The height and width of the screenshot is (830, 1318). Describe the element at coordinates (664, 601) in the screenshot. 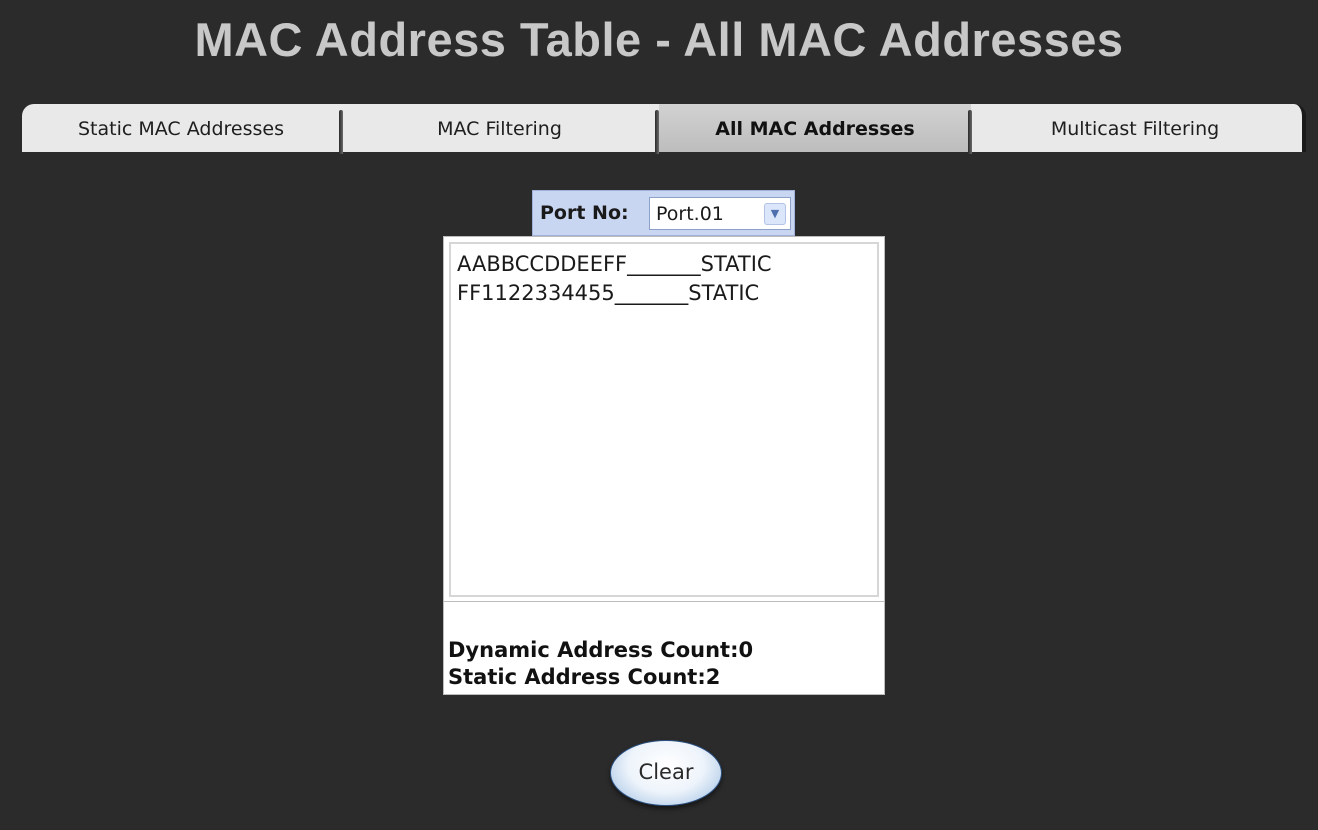

I see `panel-divider` at that location.